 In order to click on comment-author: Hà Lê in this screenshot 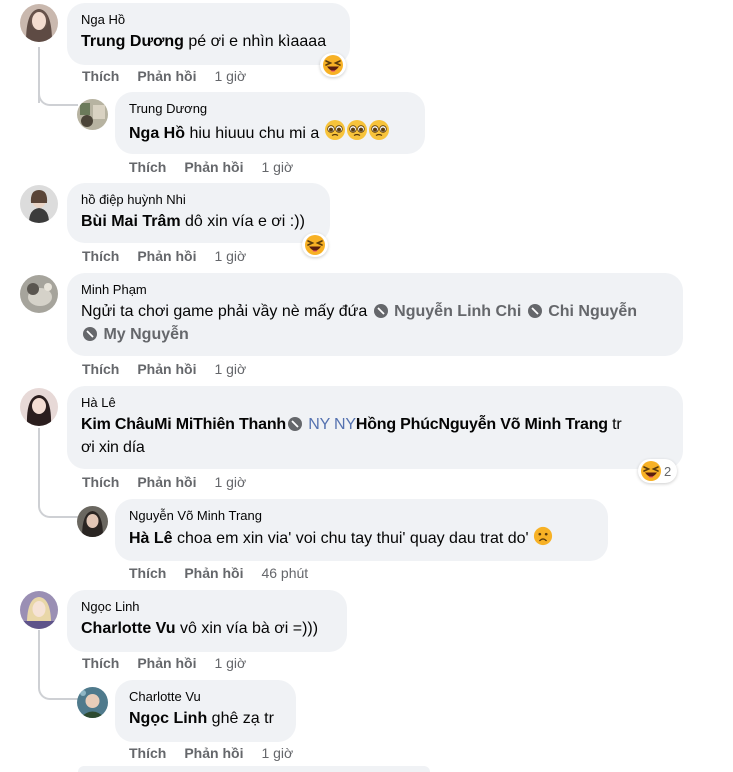, I will do `click(375, 402)`.